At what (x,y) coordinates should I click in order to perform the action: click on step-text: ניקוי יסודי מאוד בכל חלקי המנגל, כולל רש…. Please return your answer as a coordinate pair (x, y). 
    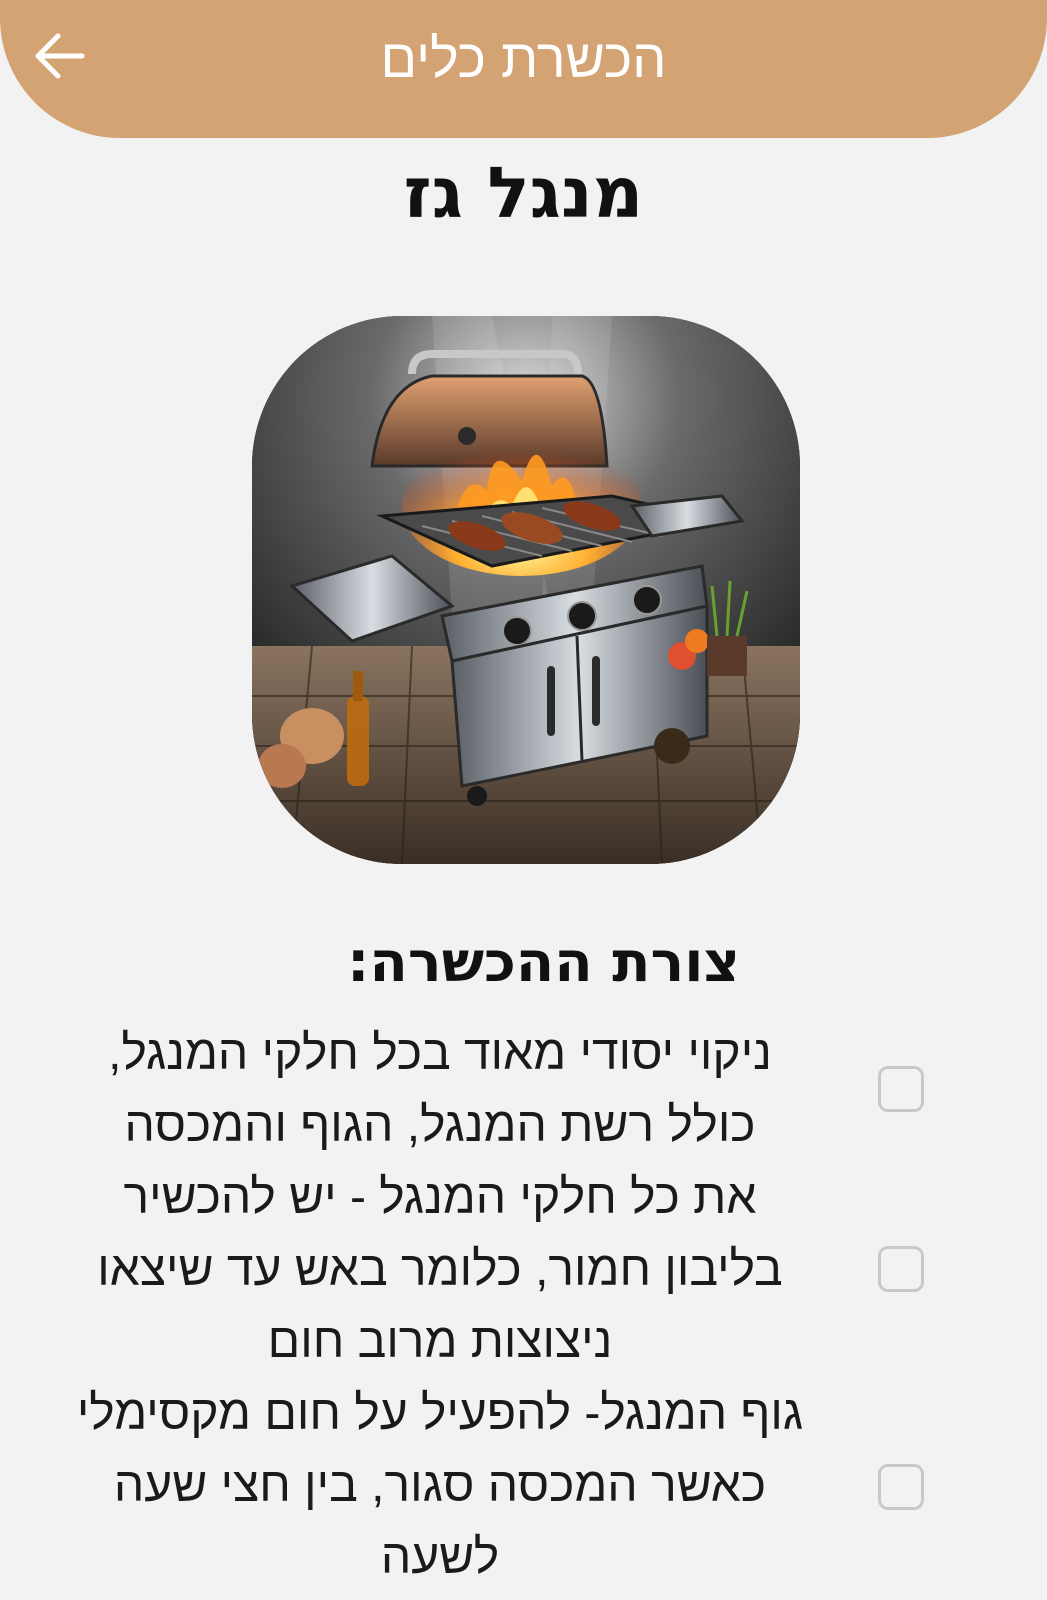
    Looking at the image, I should click on (440, 1089).